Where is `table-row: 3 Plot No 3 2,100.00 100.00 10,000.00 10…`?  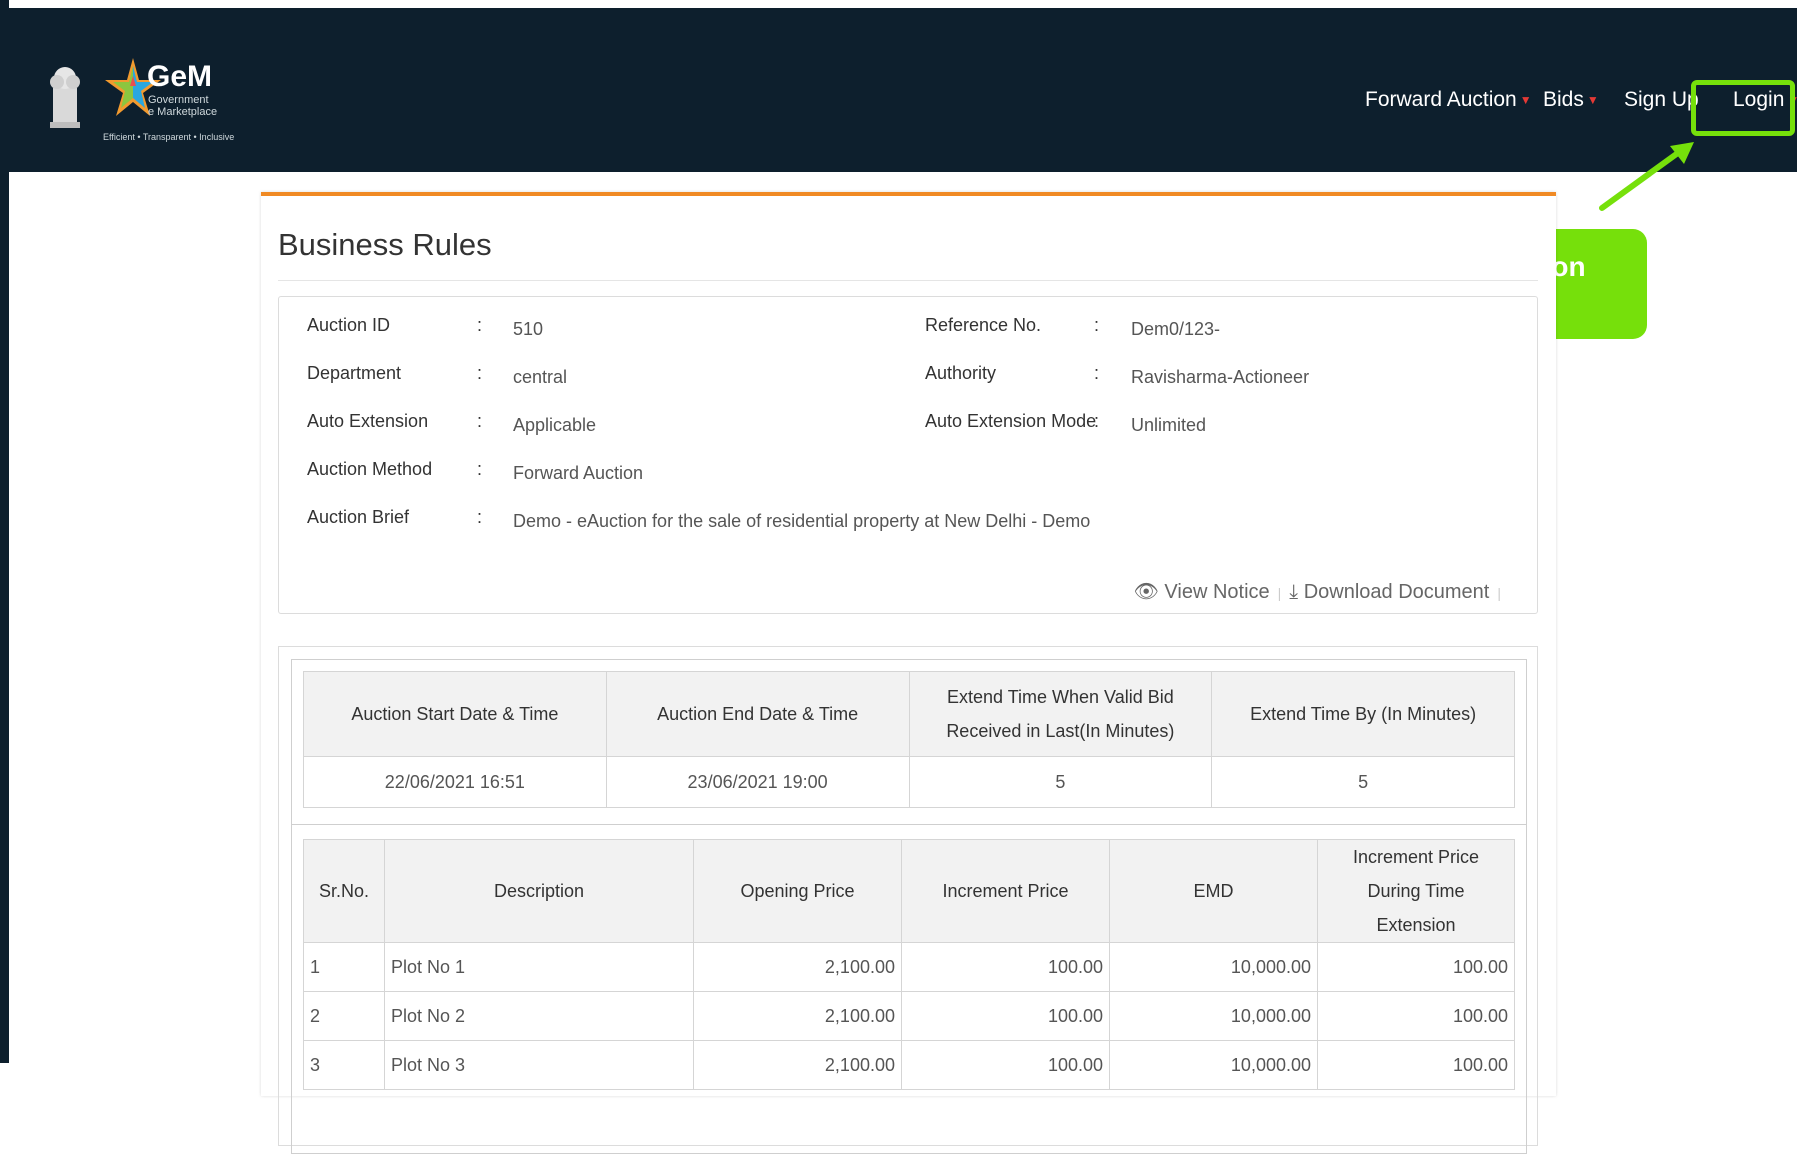 table-row: 3 Plot No 3 2,100.00 100.00 10,000.00 10… is located at coordinates (909, 1065).